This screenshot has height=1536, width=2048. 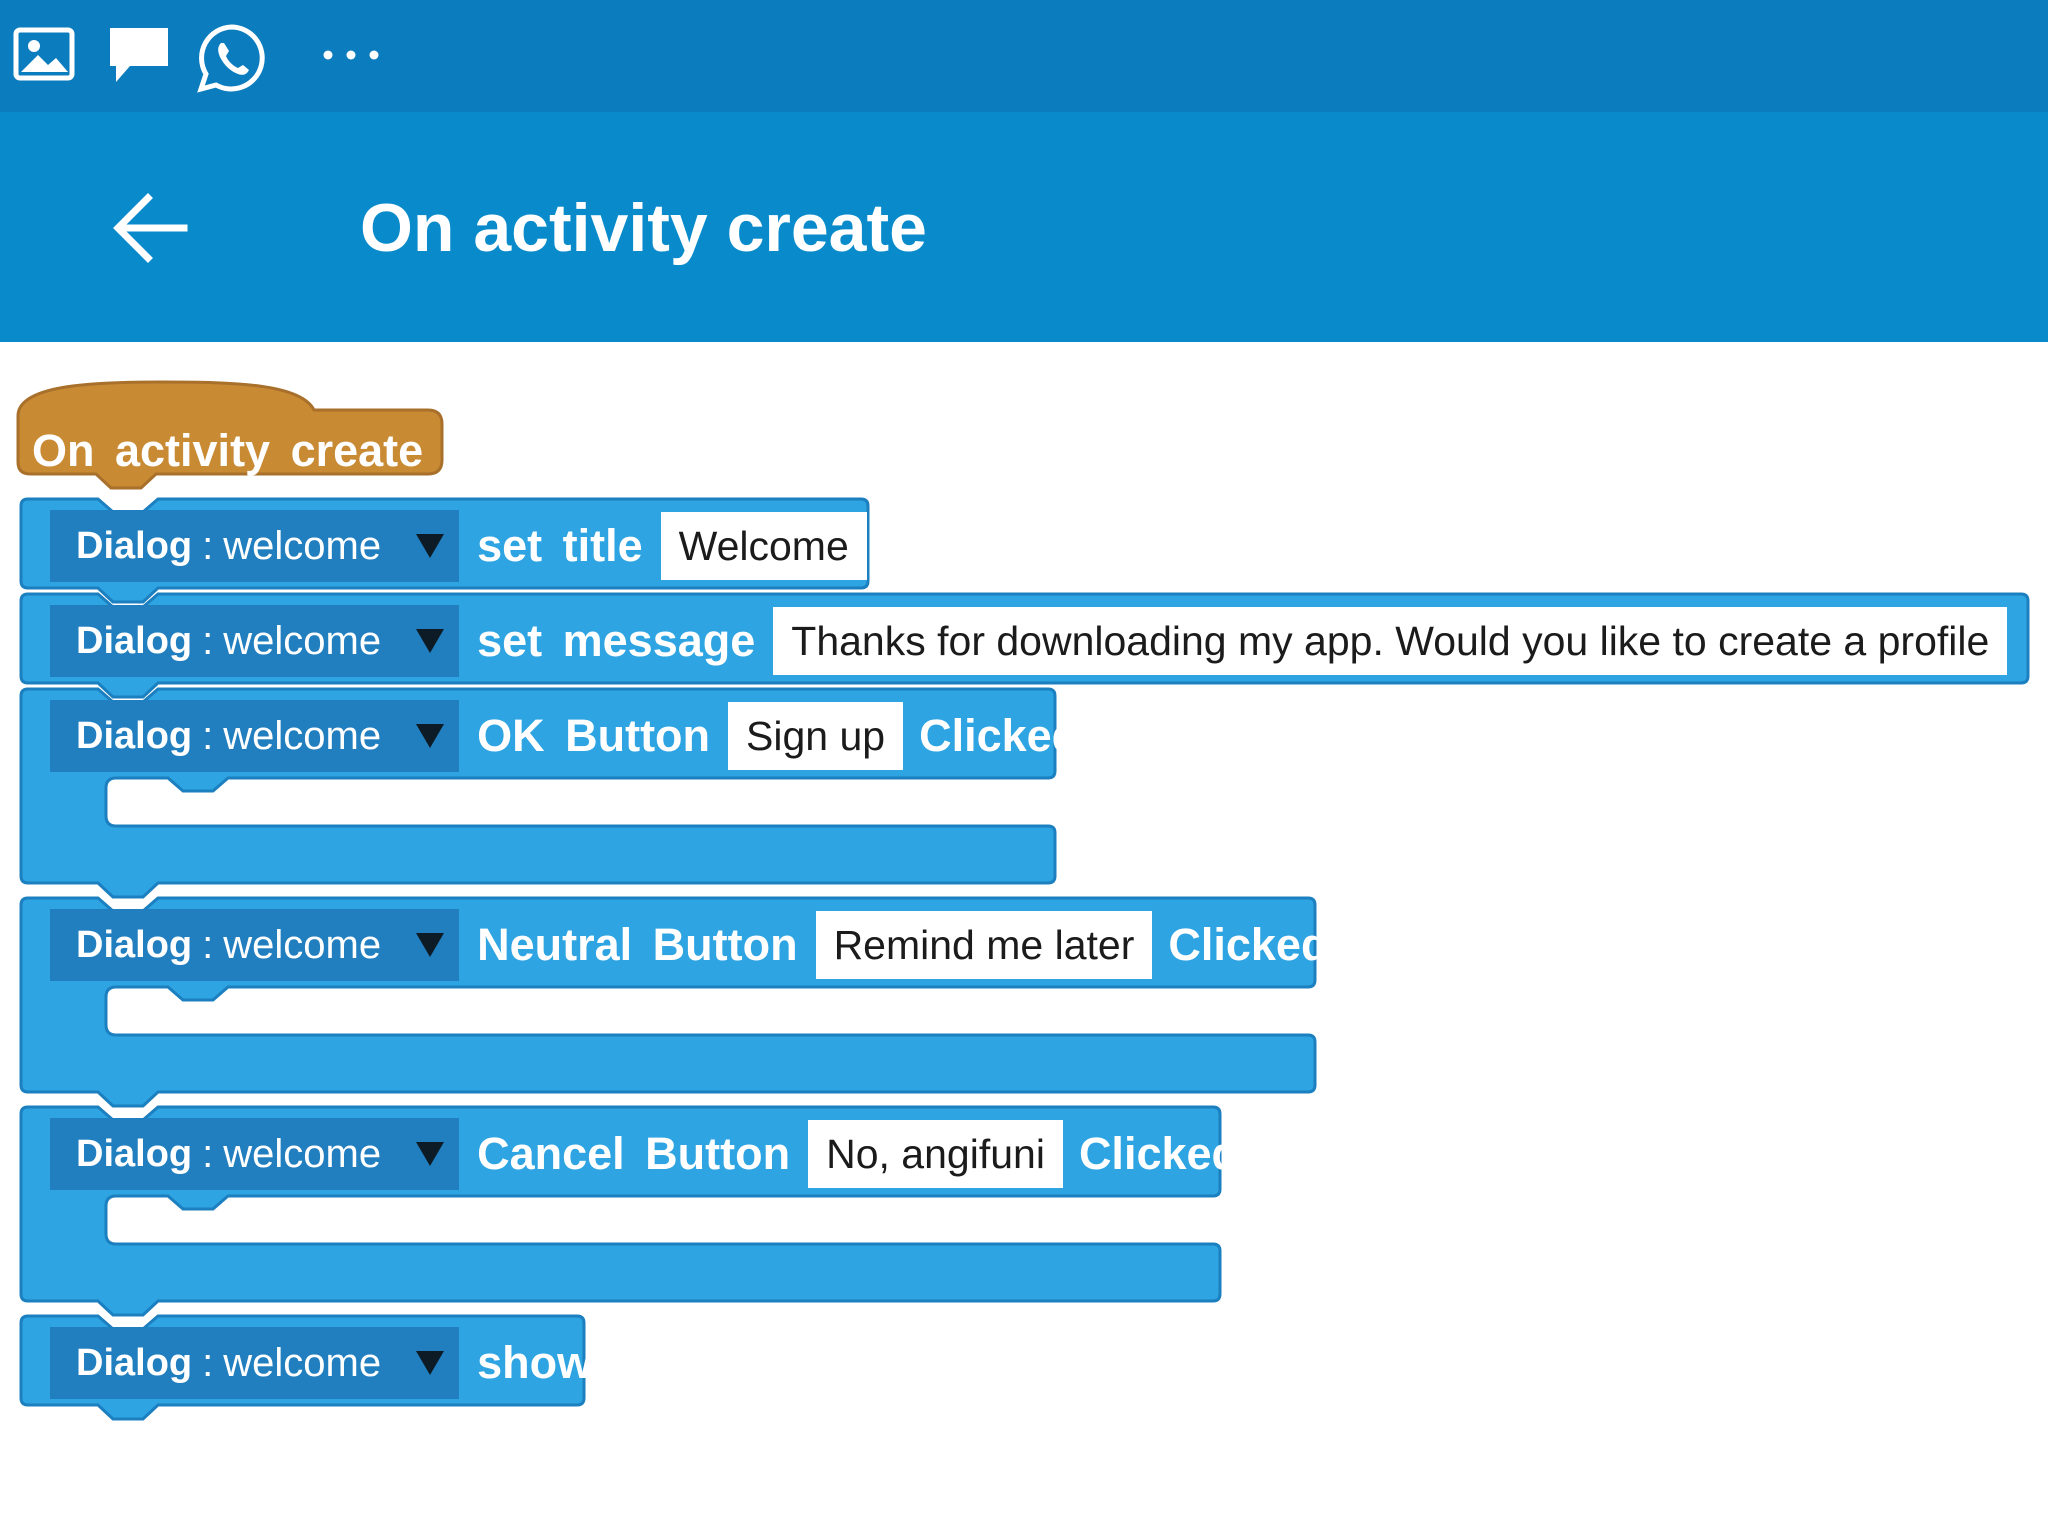 What do you see at coordinates (231, 58) in the screenshot?
I see `whatsapp-icon` at bounding box center [231, 58].